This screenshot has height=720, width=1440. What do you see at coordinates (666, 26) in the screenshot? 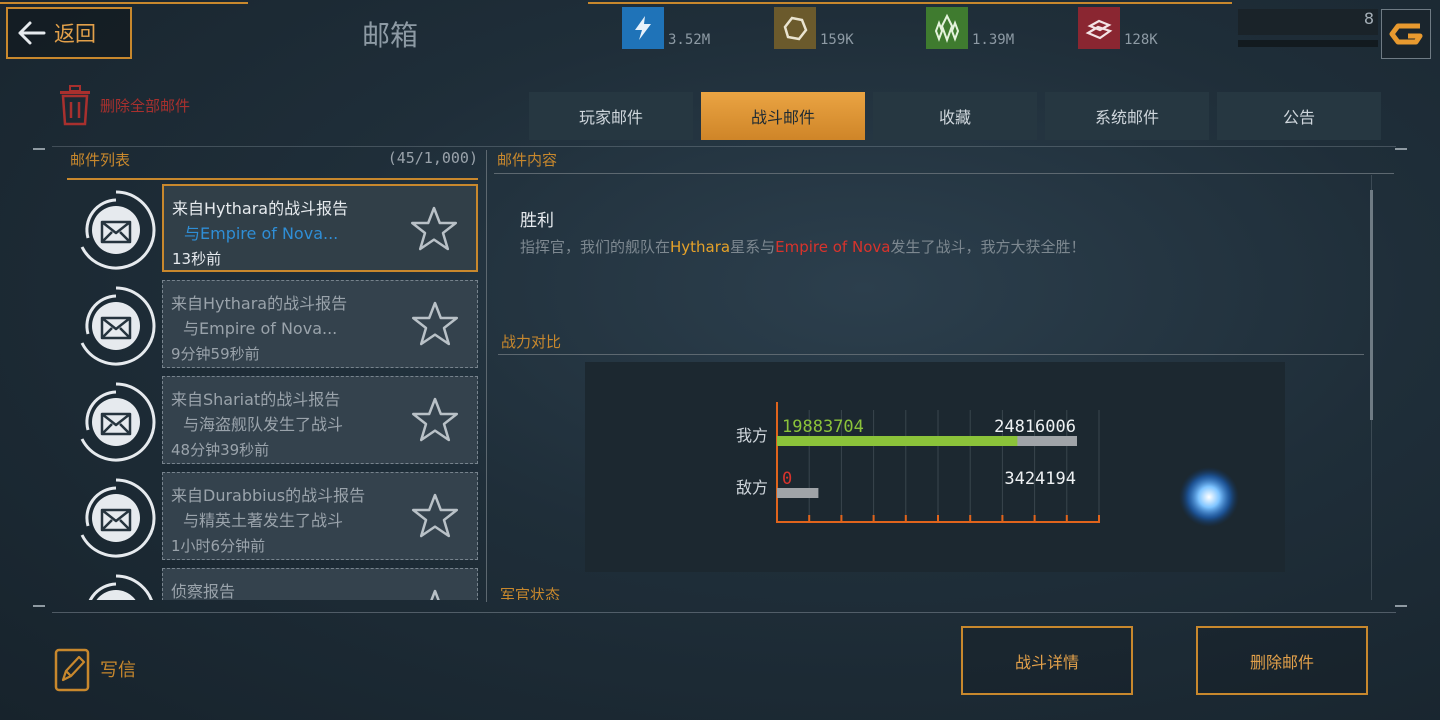
I see `resource-energy: 3.52M` at bounding box center [666, 26].